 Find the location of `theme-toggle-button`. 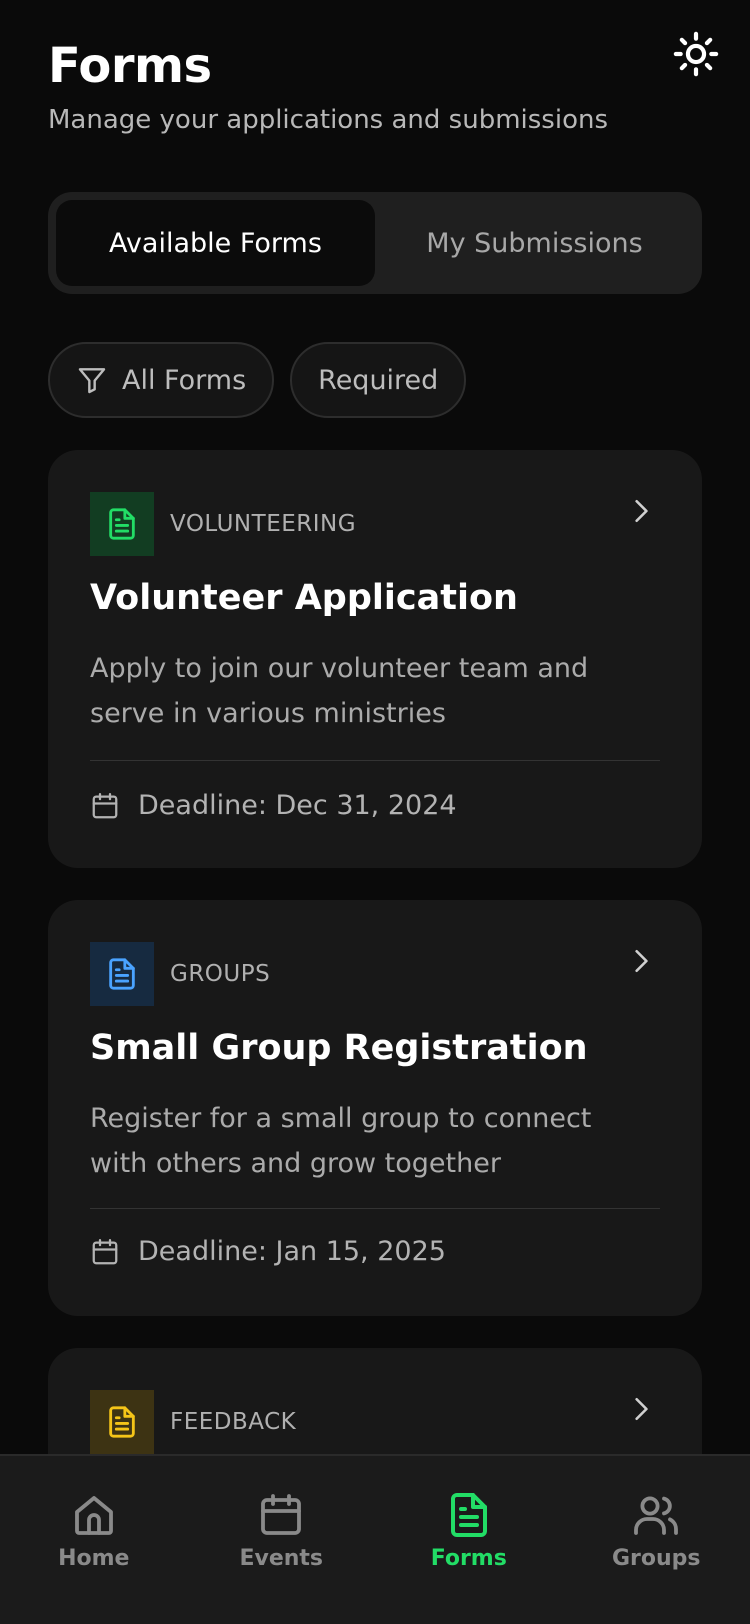

theme-toggle-button is located at coordinates (696, 54).